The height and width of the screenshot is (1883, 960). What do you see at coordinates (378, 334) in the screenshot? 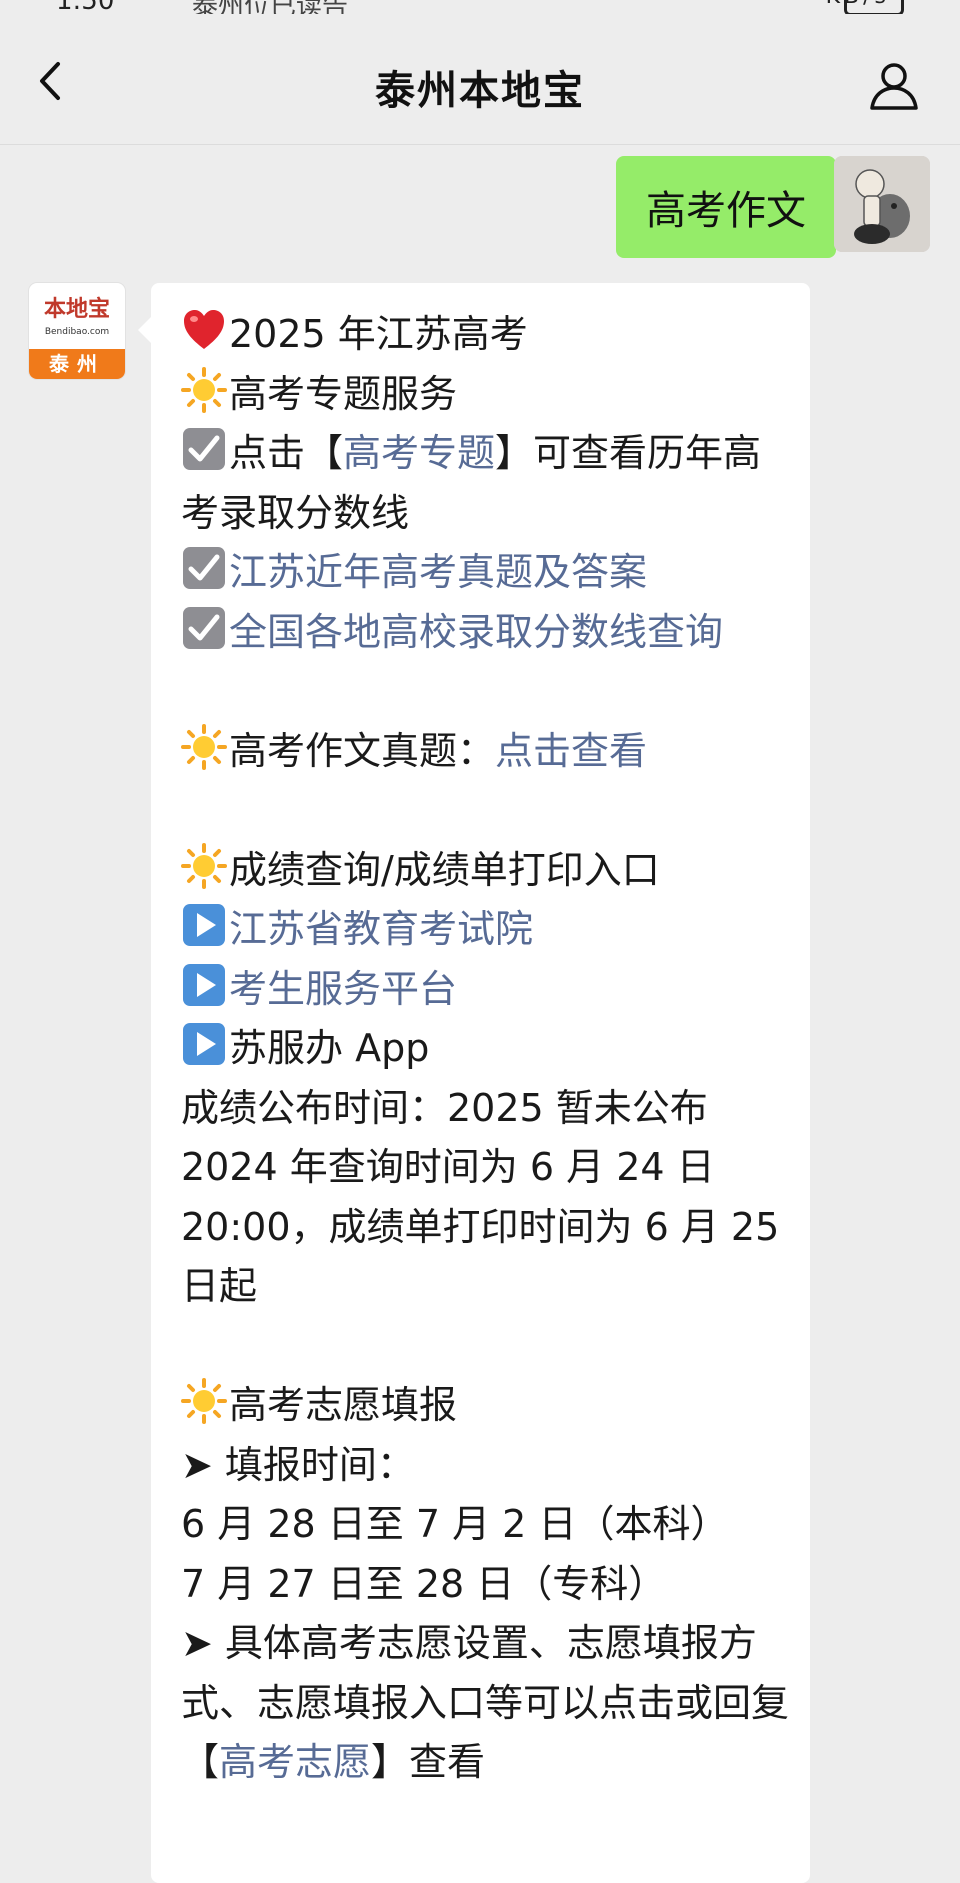
I see `message-text: 2025 年江苏高考` at bounding box center [378, 334].